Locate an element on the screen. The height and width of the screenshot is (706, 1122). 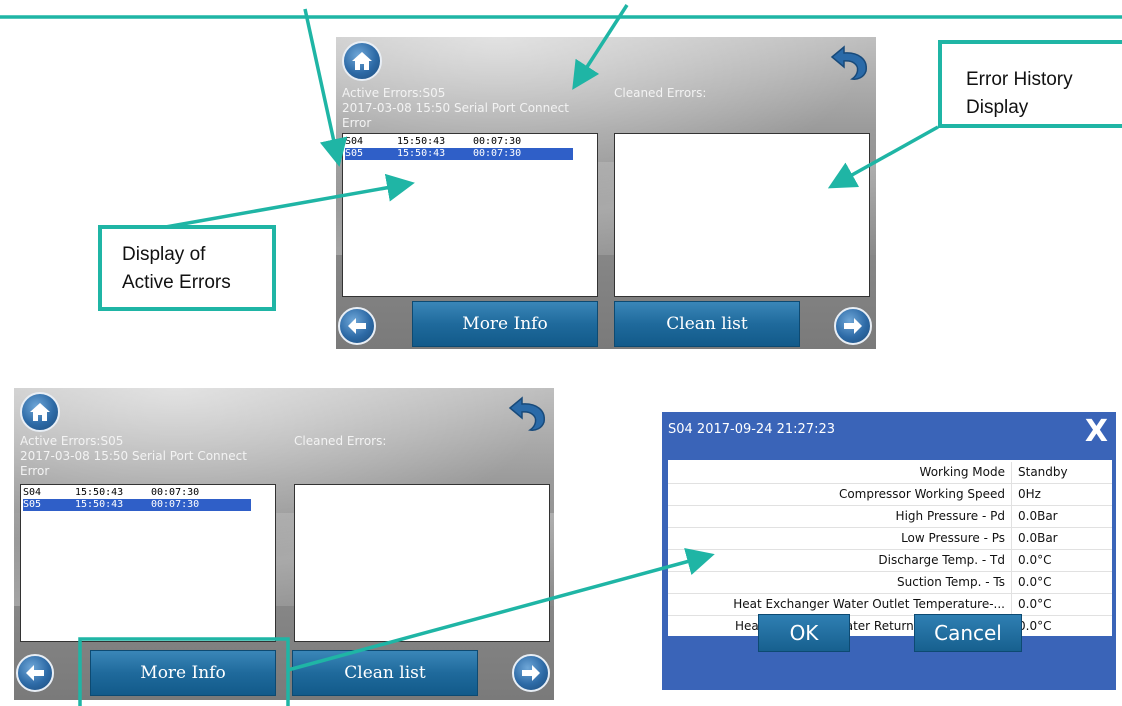
table-row: High Pressure - Pd 0.0Bar is located at coordinates (890, 517).